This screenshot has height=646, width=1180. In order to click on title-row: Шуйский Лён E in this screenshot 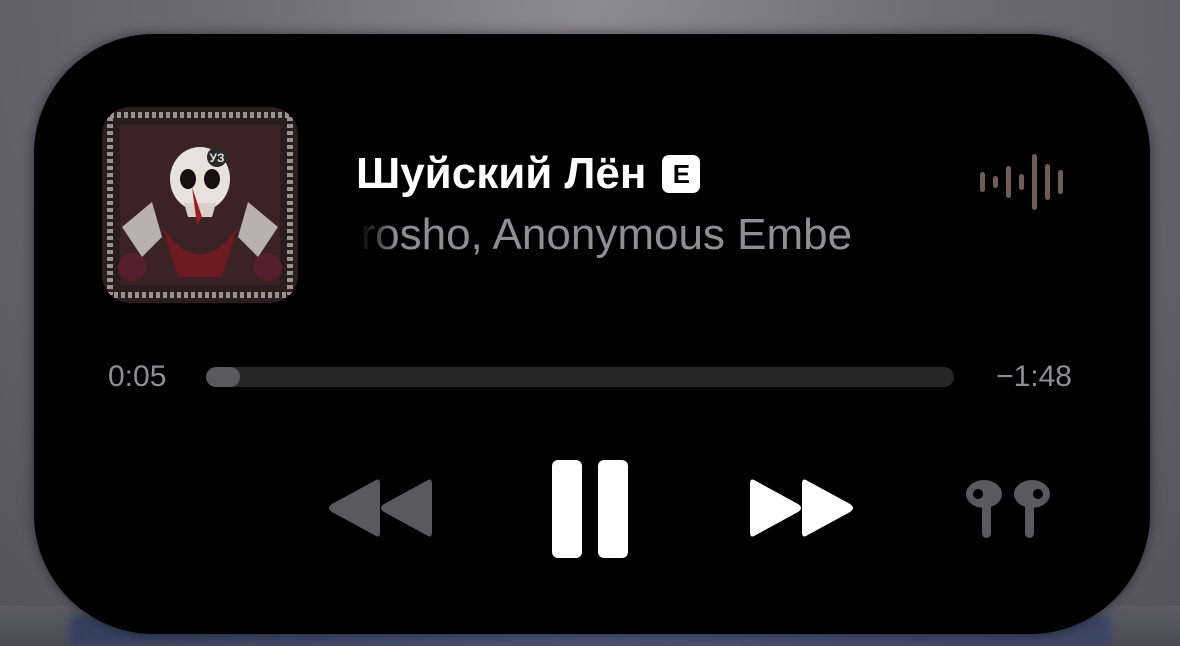, I will do `click(651, 174)`.